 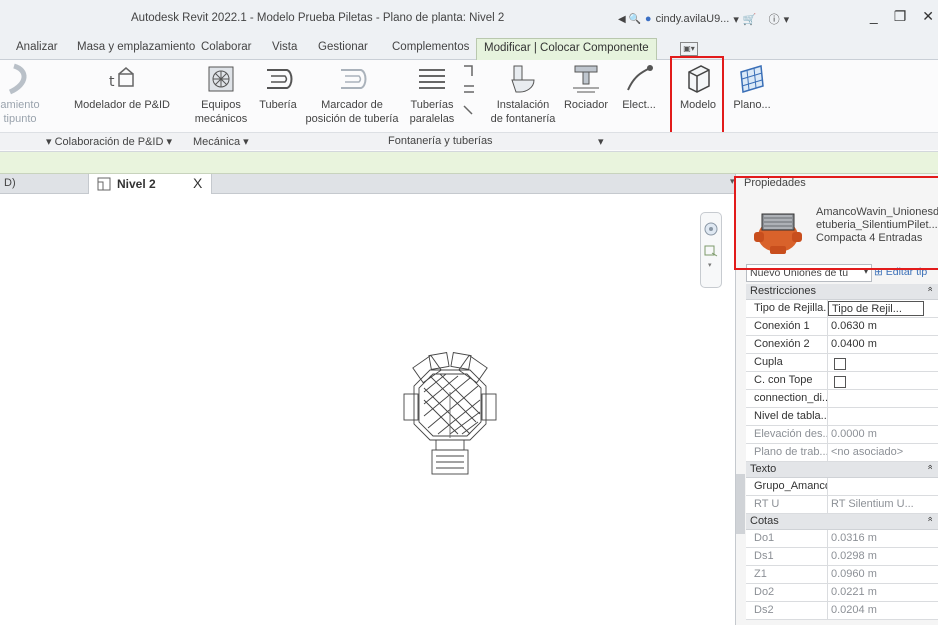 I want to click on multipoint-button: amiento tipunto, so click(x=20, y=94).